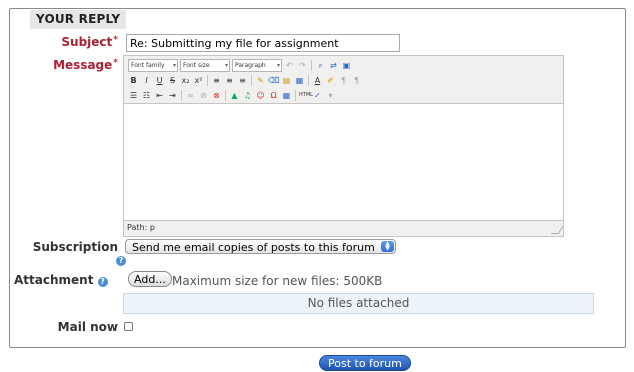 The height and width of the screenshot is (372, 634). What do you see at coordinates (128, 326) in the screenshot?
I see `mail-now-checkbox` at bounding box center [128, 326].